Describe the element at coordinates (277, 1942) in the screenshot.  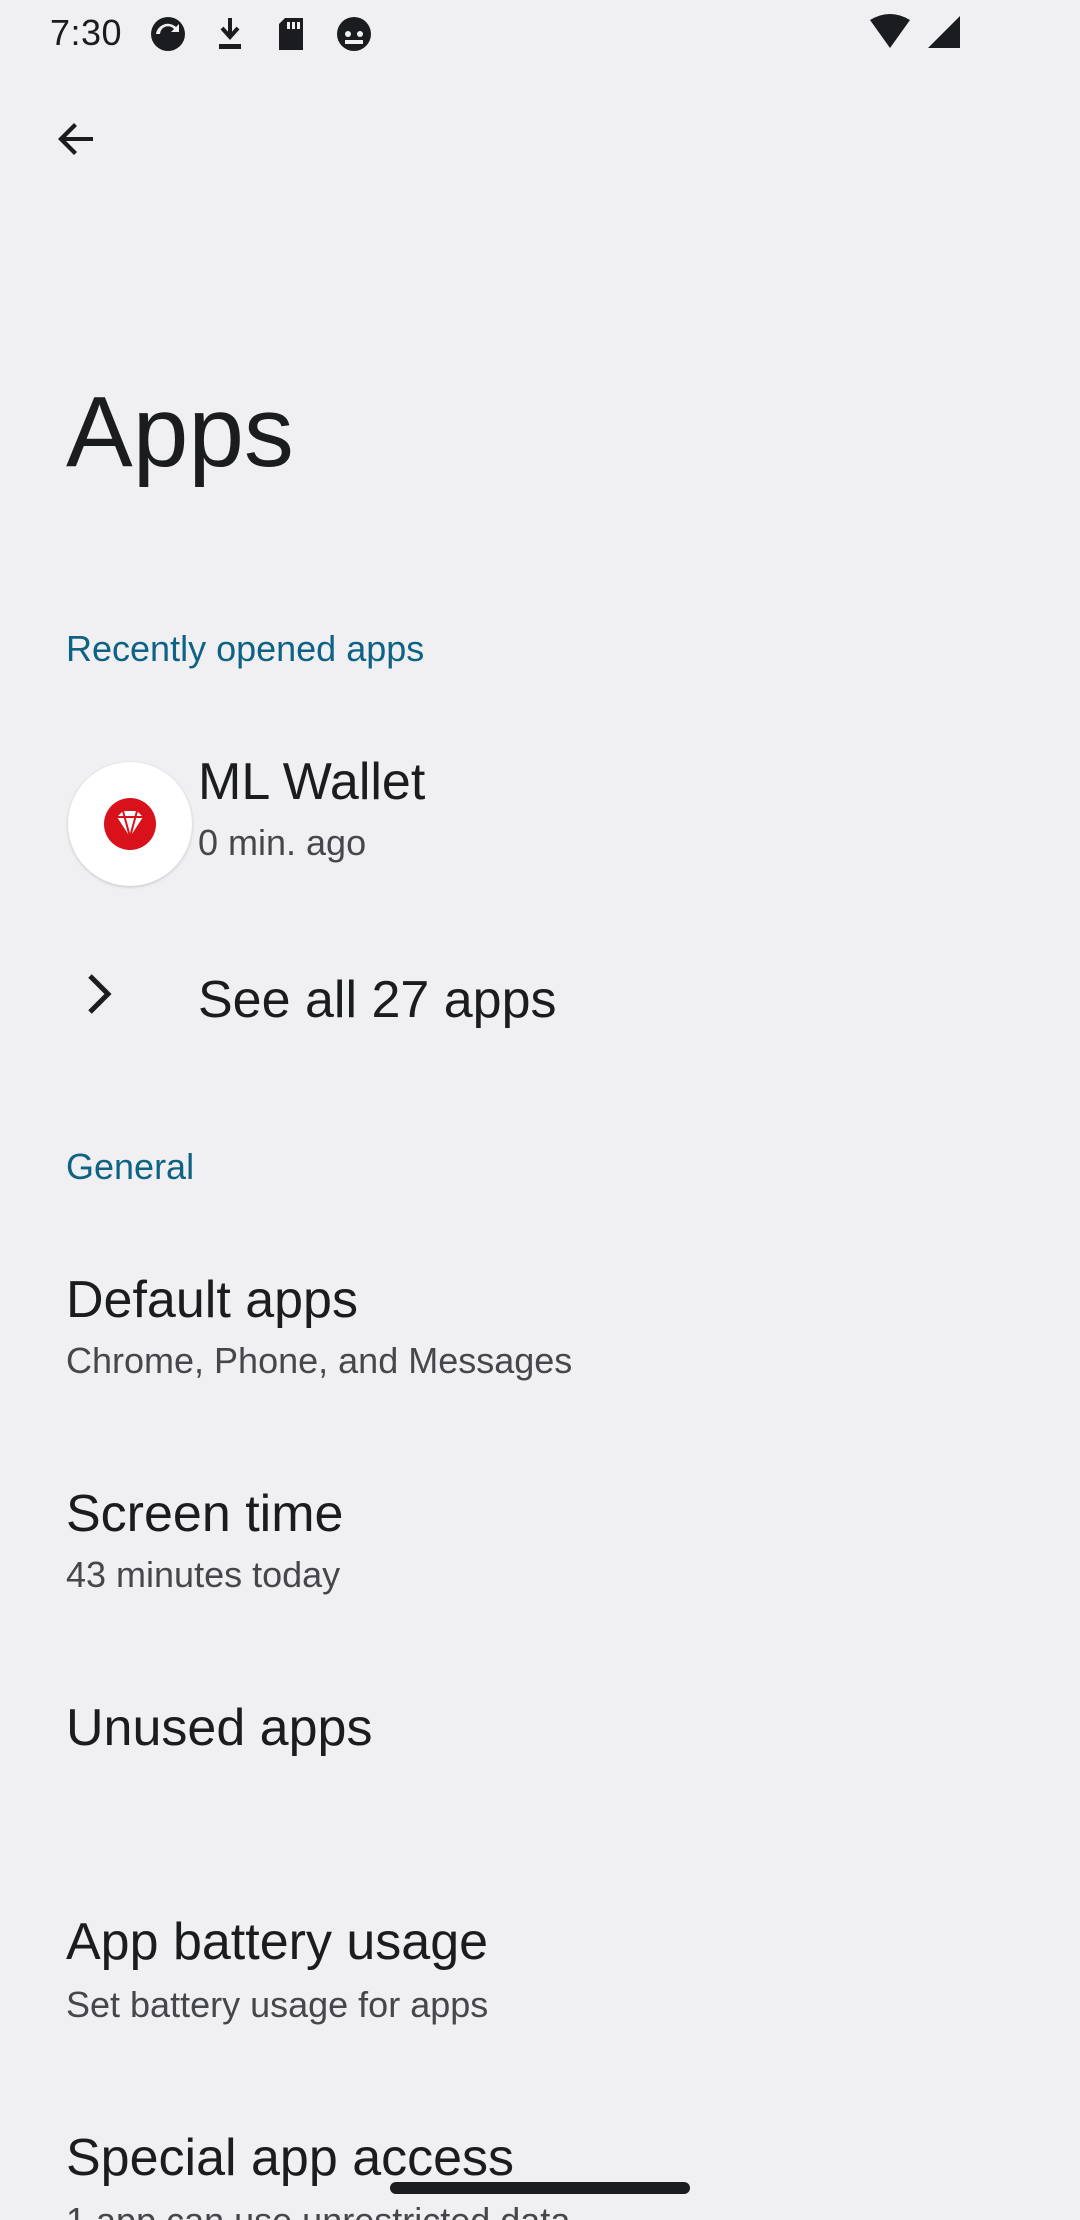
I see `app-battery-usage-title: App battery usage` at that location.